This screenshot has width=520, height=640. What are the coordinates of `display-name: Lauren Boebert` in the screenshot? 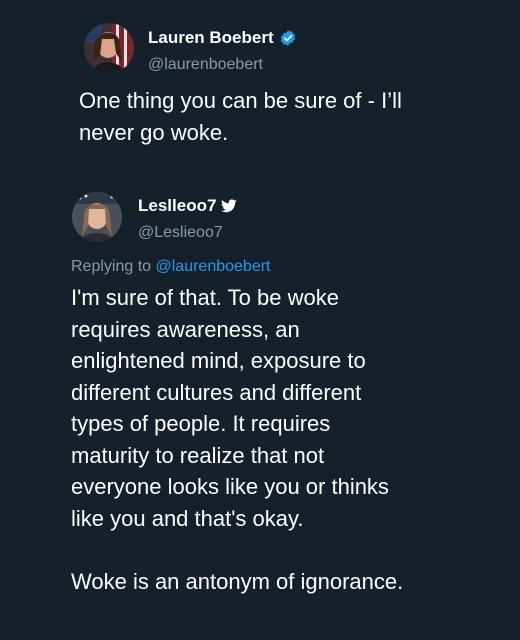 It's located at (222, 38).